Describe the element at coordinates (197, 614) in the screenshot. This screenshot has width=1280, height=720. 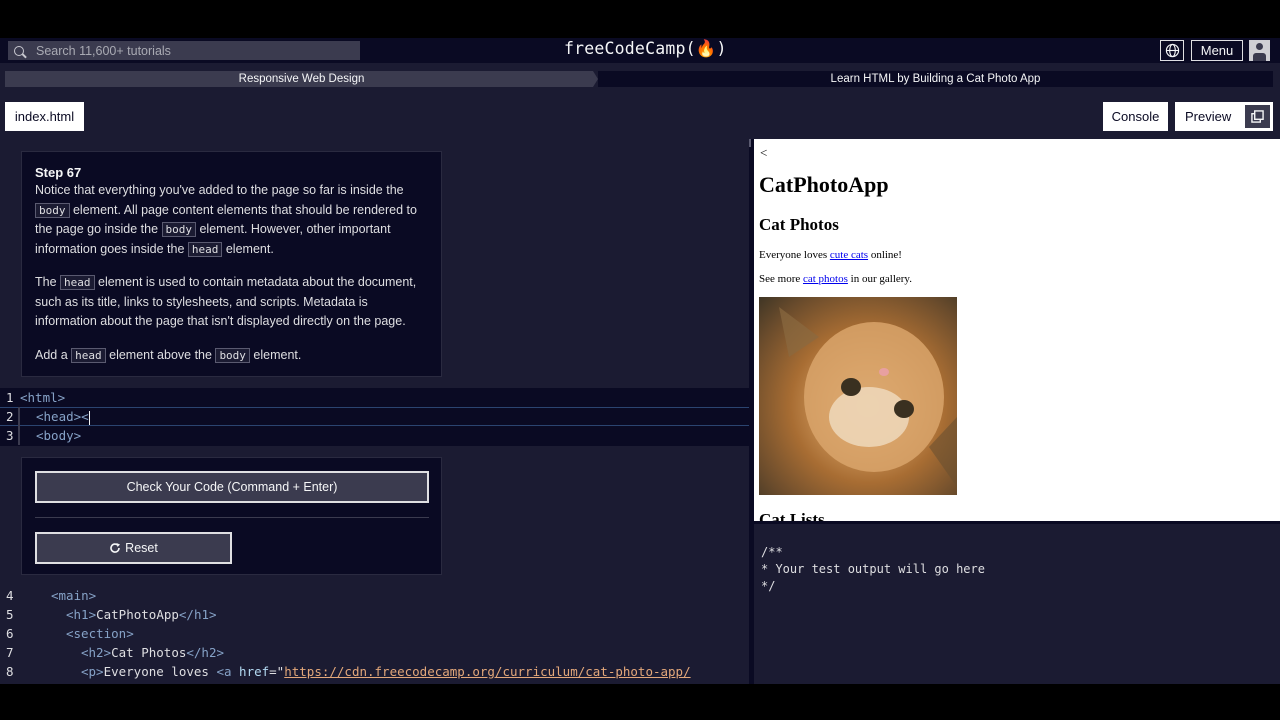
I see `tag: </h1>` at that location.